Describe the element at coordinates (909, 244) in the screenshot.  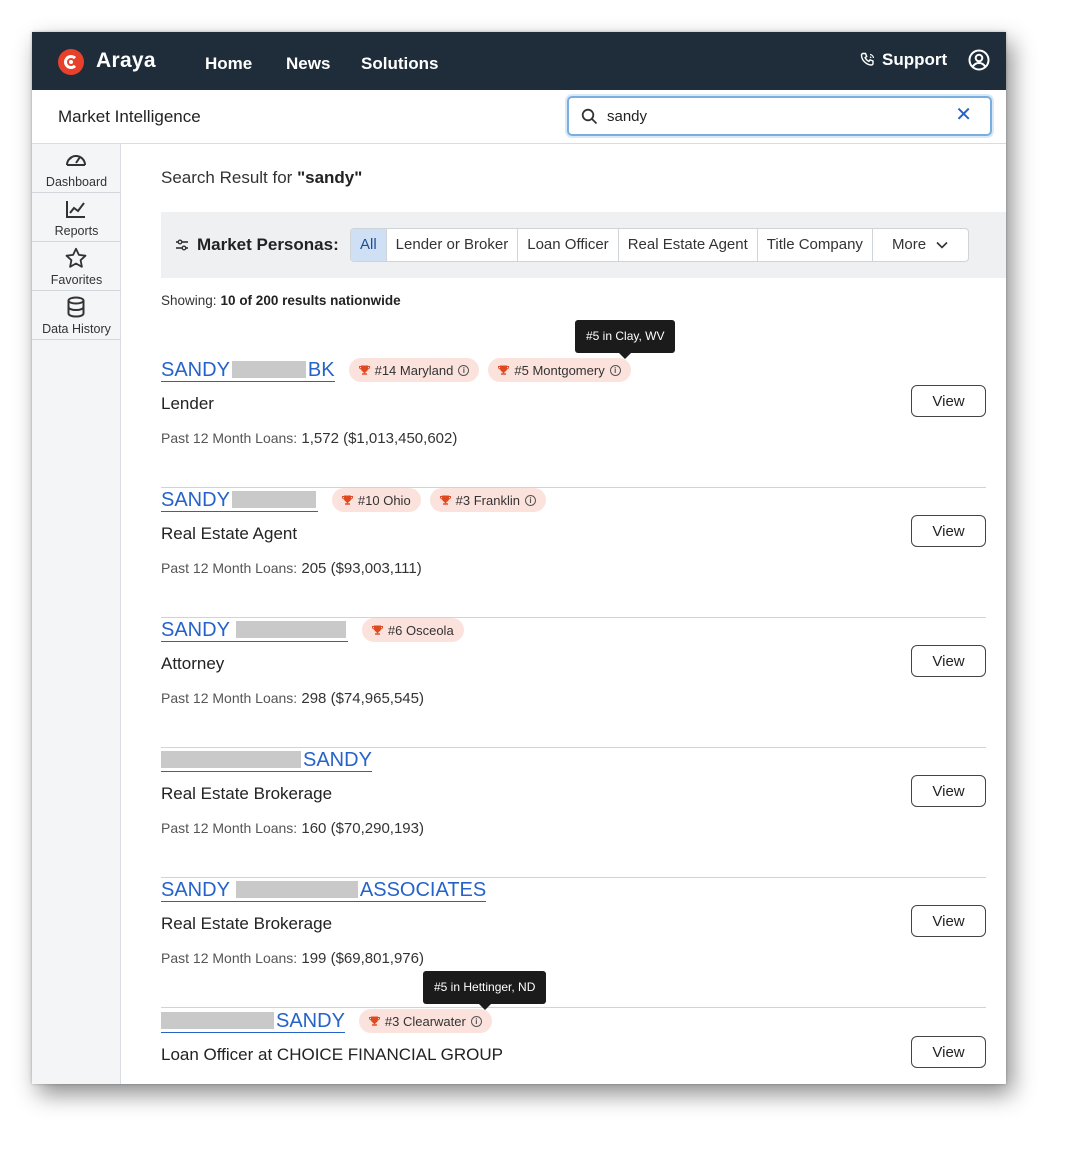
I see `chip-more-label: More` at that location.